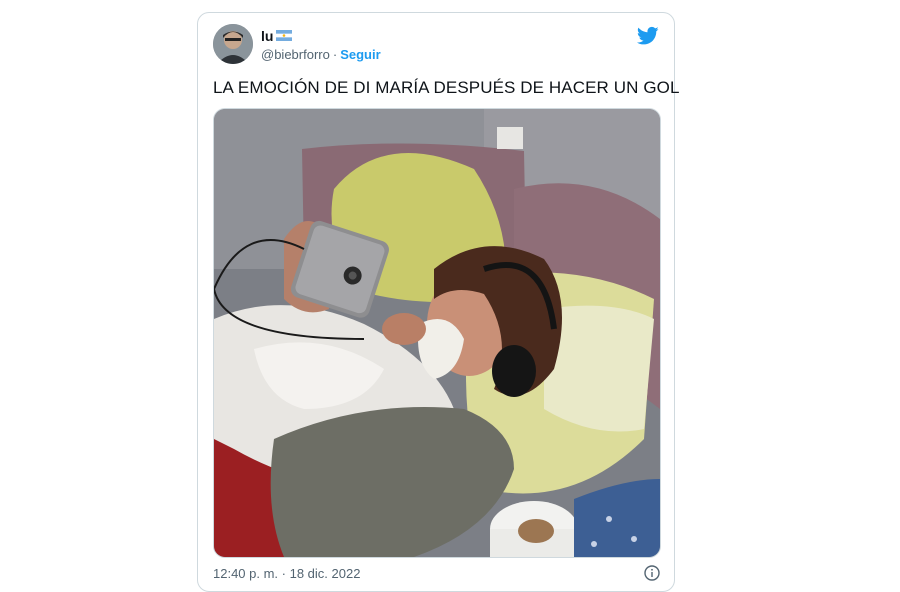 The width and height of the screenshot is (900, 592). I want to click on handle-row: @biebrforro · Seguir, so click(321, 55).